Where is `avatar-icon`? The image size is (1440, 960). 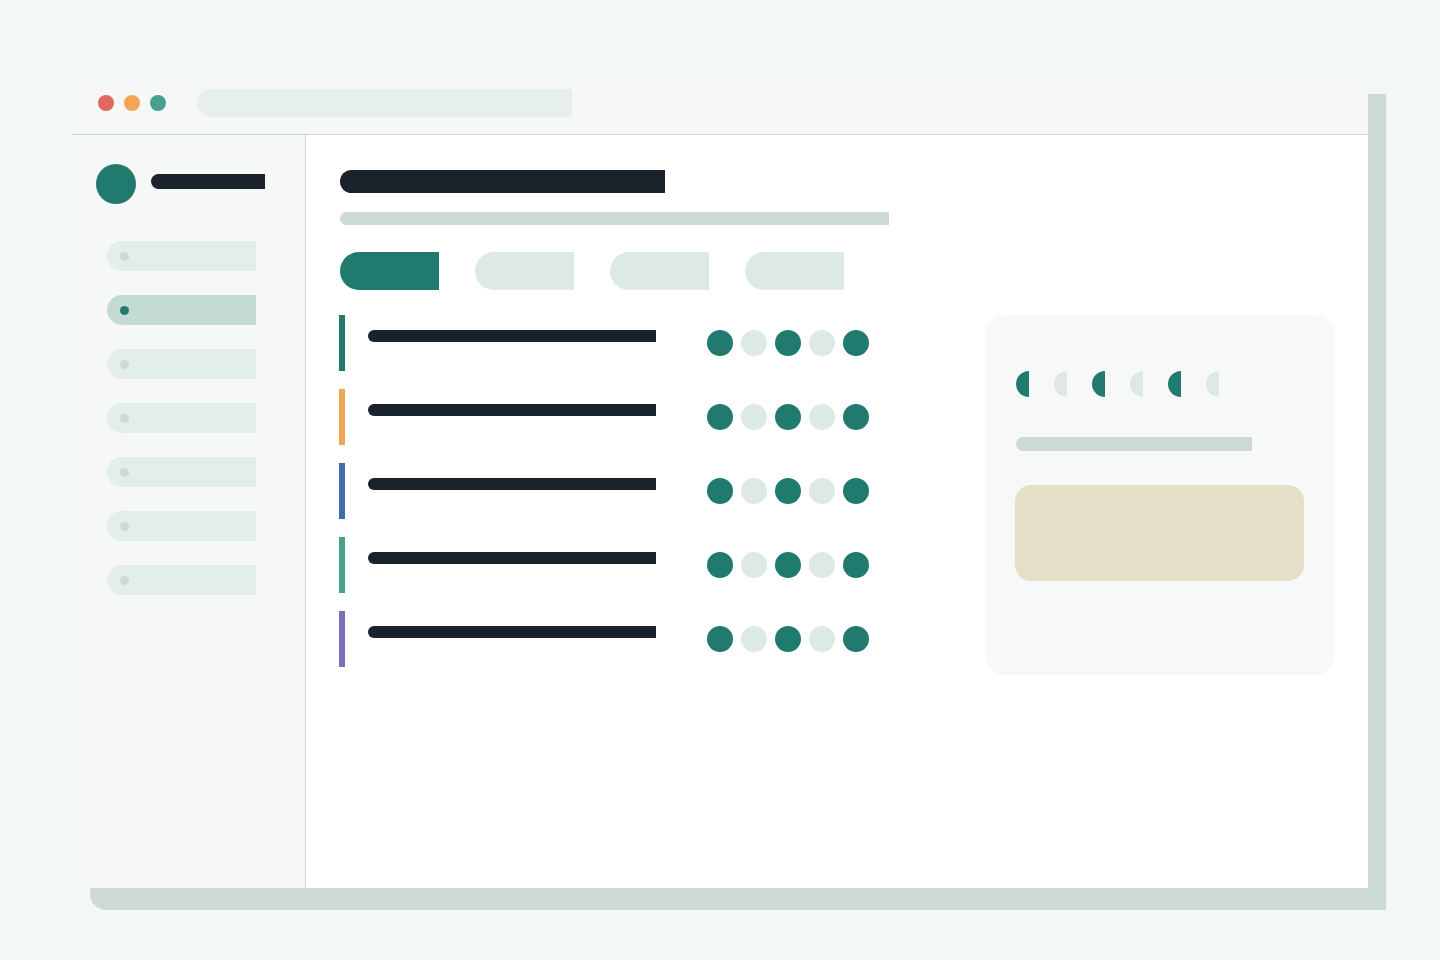
avatar-icon is located at coordinates (116, 184).